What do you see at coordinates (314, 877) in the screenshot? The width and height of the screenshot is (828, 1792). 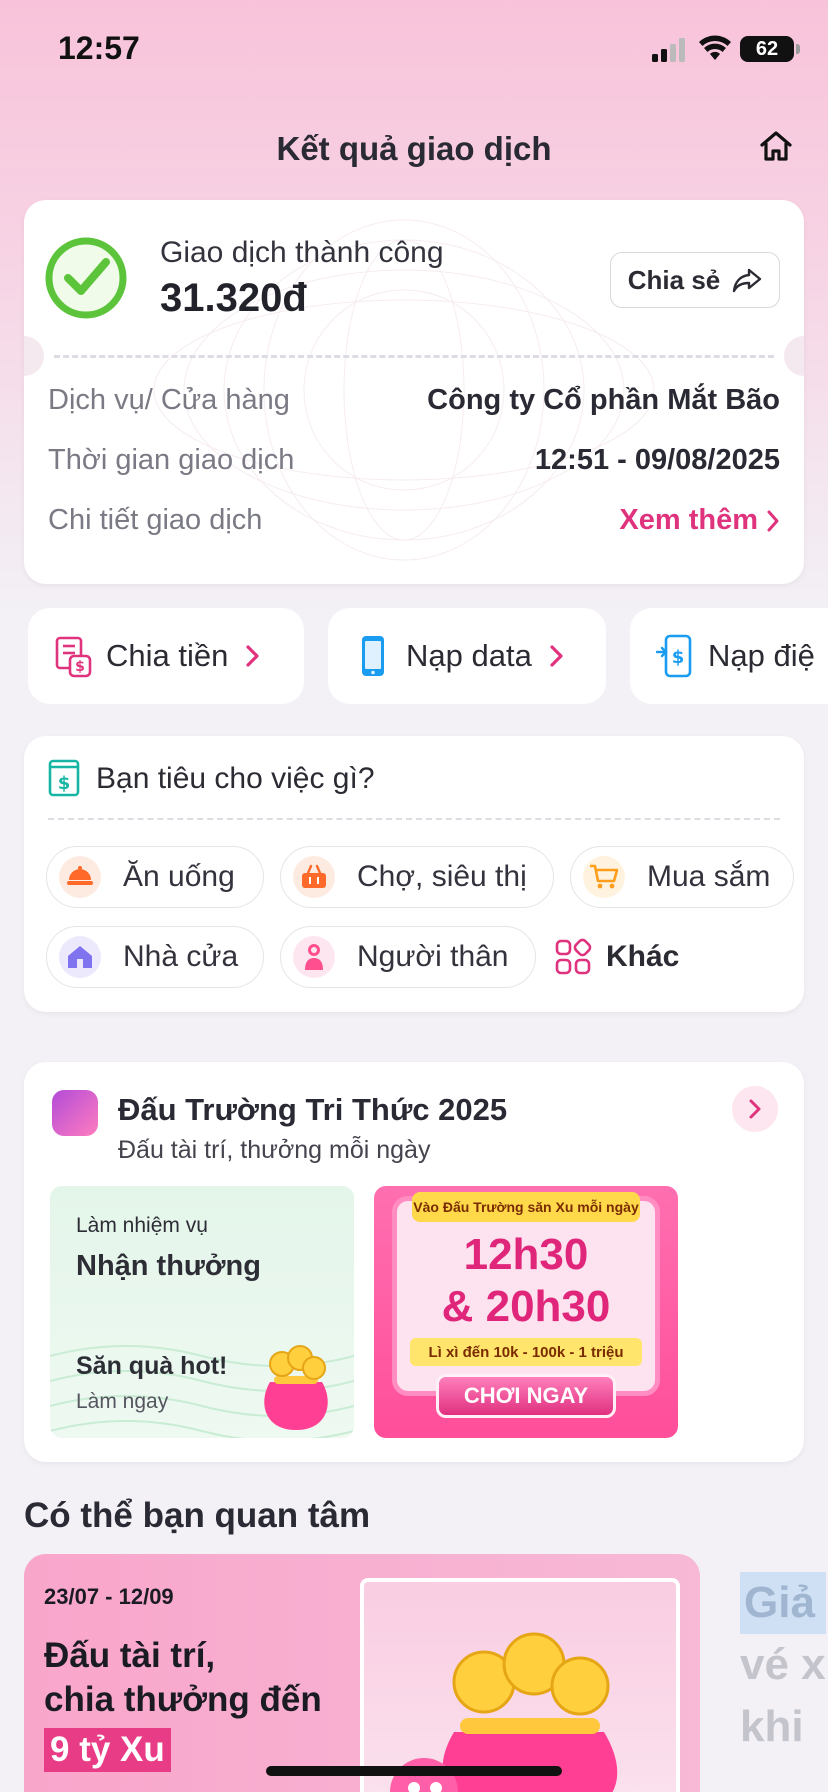 I see `basket-icon` at bounding box center [314, 877].